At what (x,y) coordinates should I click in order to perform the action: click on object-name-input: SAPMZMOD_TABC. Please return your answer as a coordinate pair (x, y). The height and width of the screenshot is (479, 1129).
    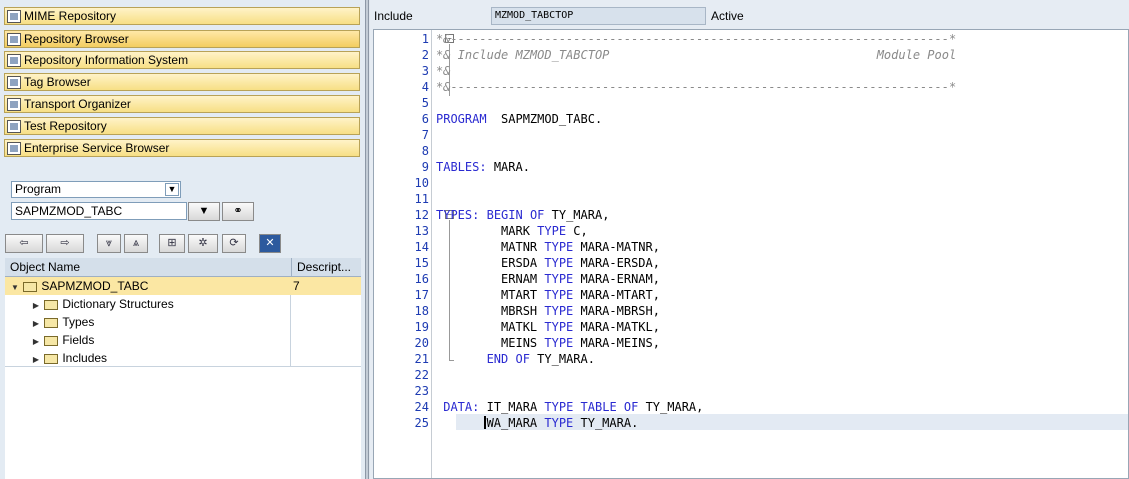
    Looking at the image, I should click on (99, 211).